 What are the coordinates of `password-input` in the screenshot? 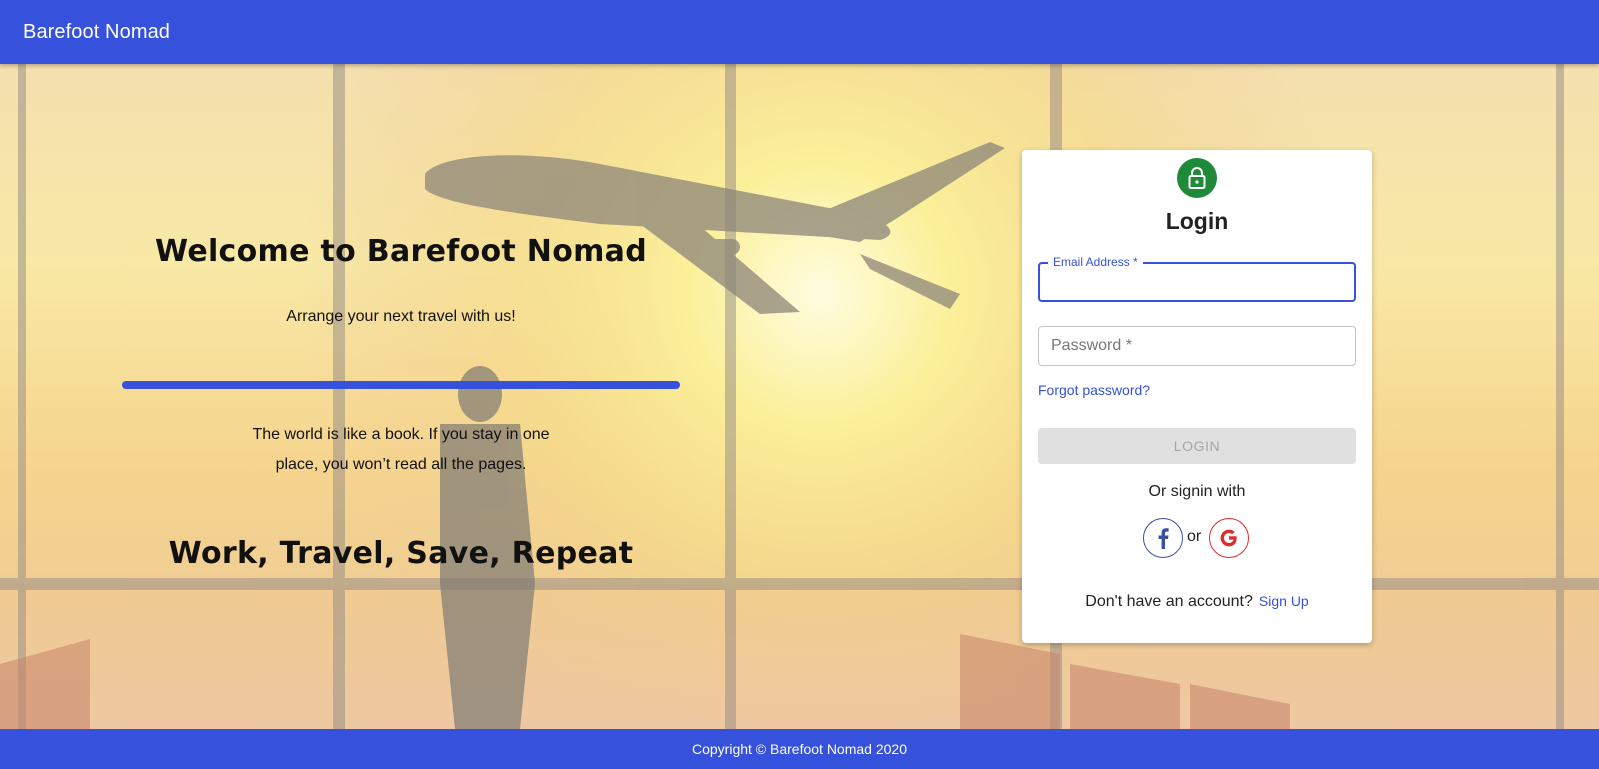 It's located at (1197, 346).